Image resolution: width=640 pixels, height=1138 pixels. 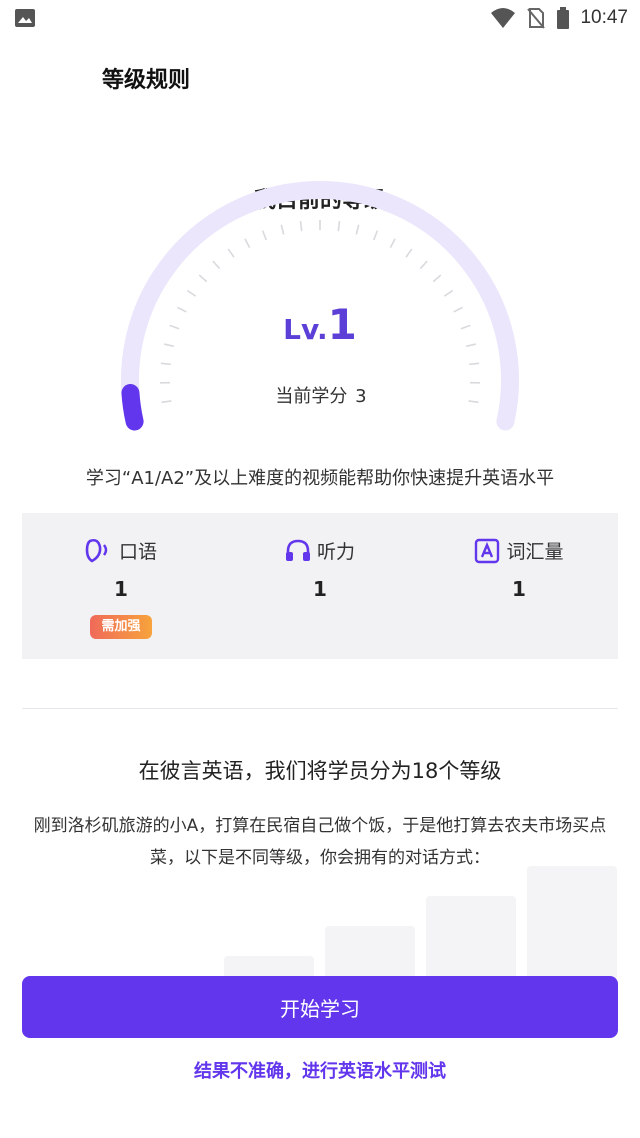 What do you see at coordinates (146, 80) in the screenshot?
I see `page-title: 等级规则` at bounding box center [146, 80].